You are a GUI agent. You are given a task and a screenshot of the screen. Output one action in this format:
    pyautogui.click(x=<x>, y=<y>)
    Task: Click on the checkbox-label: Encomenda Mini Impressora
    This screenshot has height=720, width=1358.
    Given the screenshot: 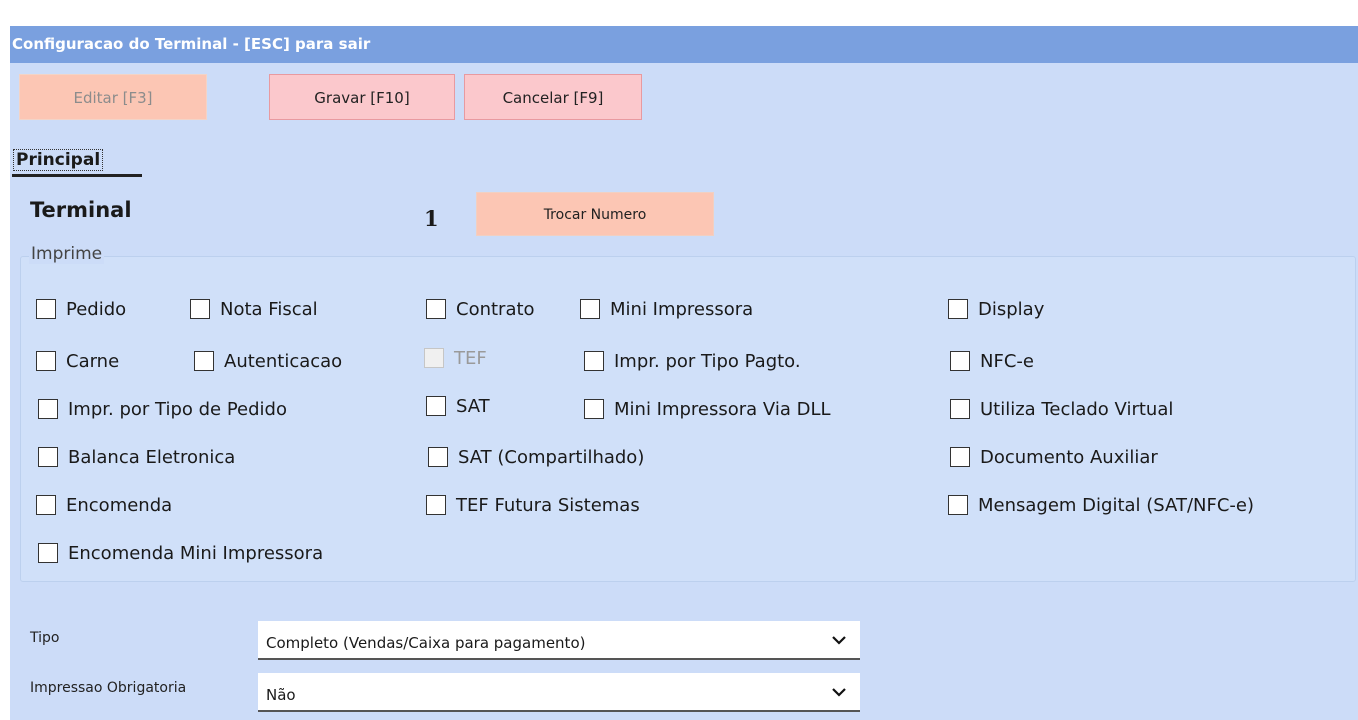 What is the action you would take?
    pyautogui.click(x=196, y=553)
    